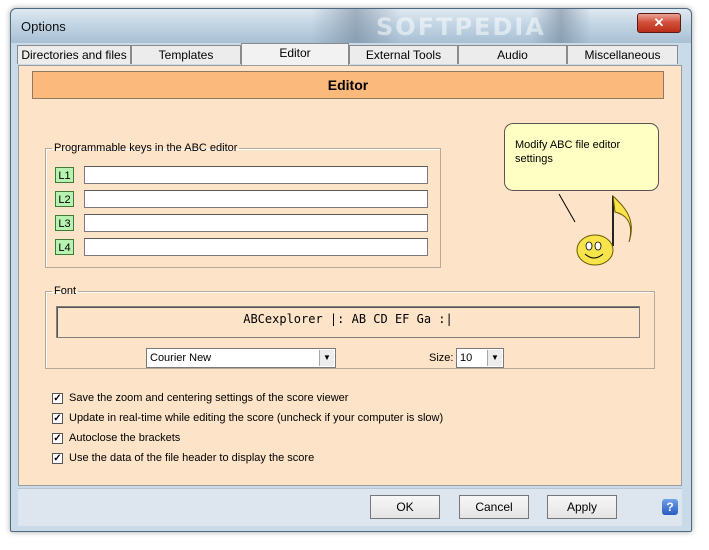 The image size is (709, 550). I want to click on close-button: ✕, so click(659, 23).